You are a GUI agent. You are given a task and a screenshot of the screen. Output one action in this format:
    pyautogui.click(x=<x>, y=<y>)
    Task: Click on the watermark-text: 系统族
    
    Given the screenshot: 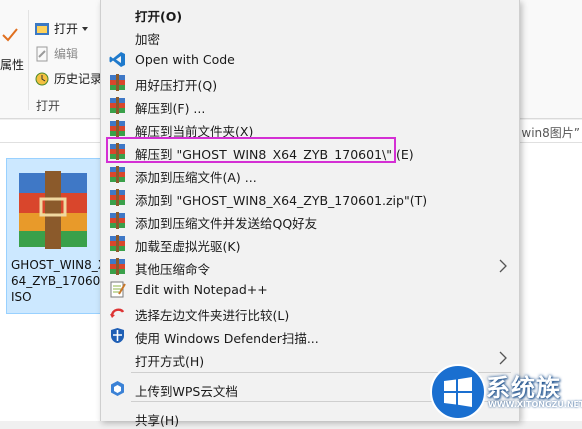 What is the action you would take?
    pyautogui.click(x=523, y=388)
    